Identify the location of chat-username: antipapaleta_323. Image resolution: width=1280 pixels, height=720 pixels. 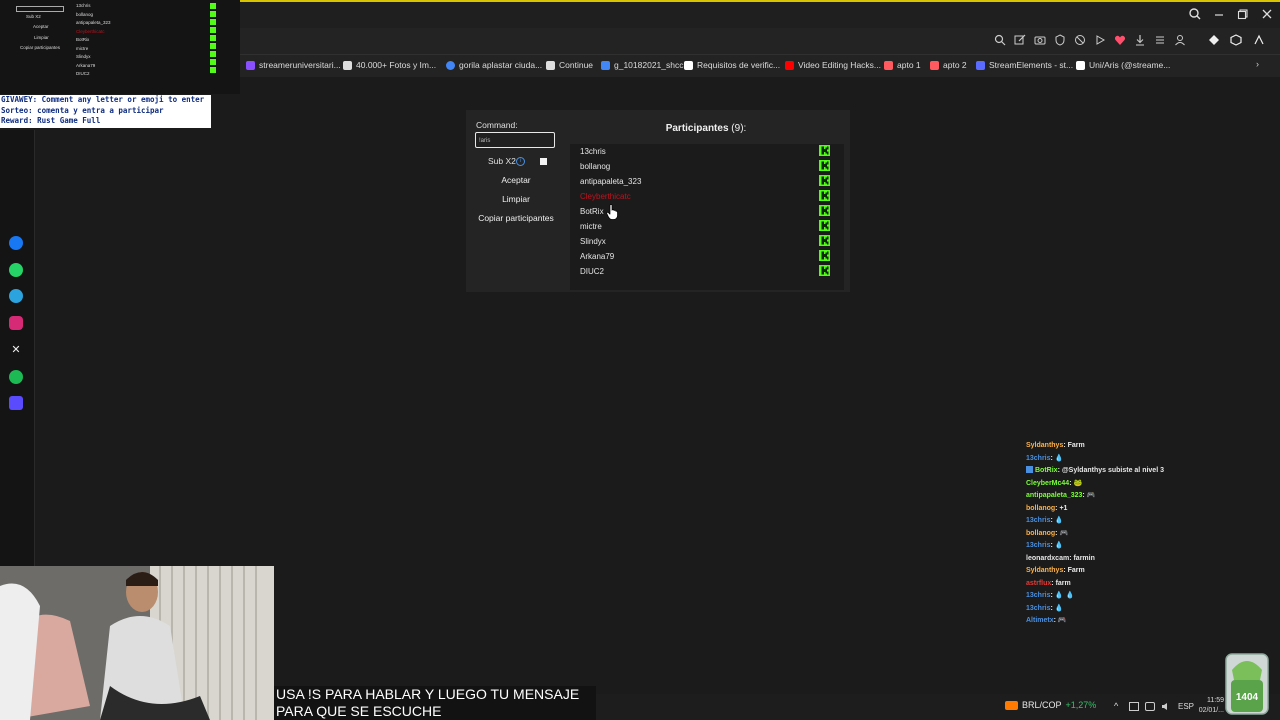
(1054, 495).